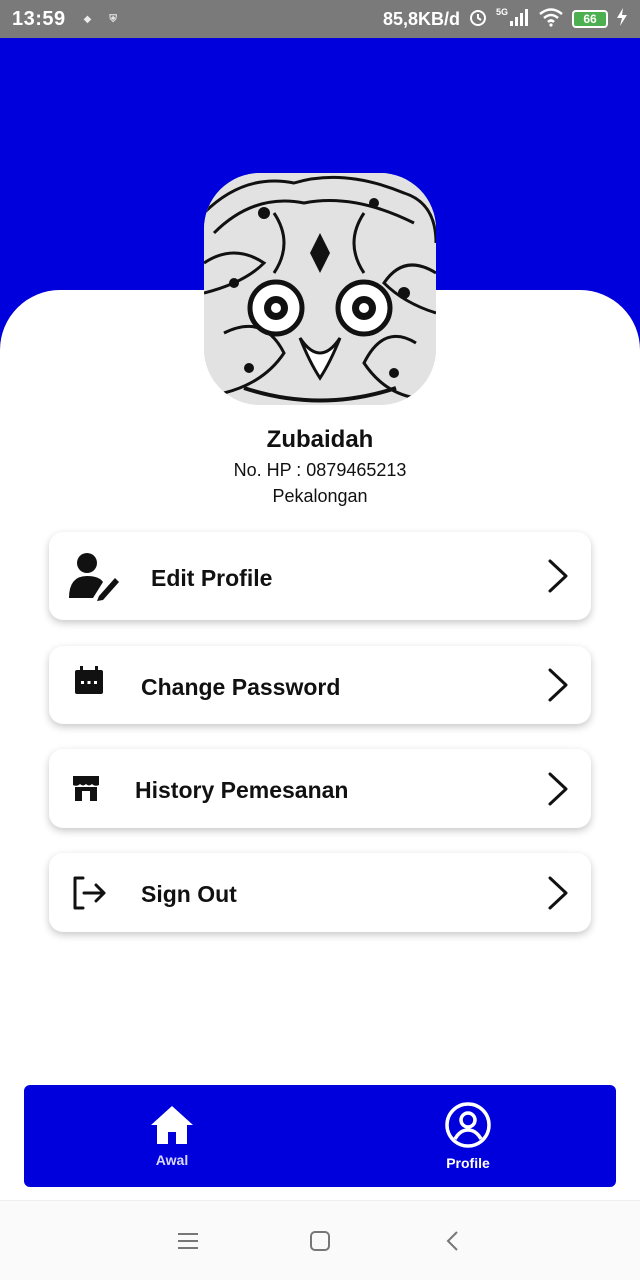 The image size is (640, 1280). Describe the element at coordinates (94, 577) in the screenshot. I see `user-edit-icon` at that location.